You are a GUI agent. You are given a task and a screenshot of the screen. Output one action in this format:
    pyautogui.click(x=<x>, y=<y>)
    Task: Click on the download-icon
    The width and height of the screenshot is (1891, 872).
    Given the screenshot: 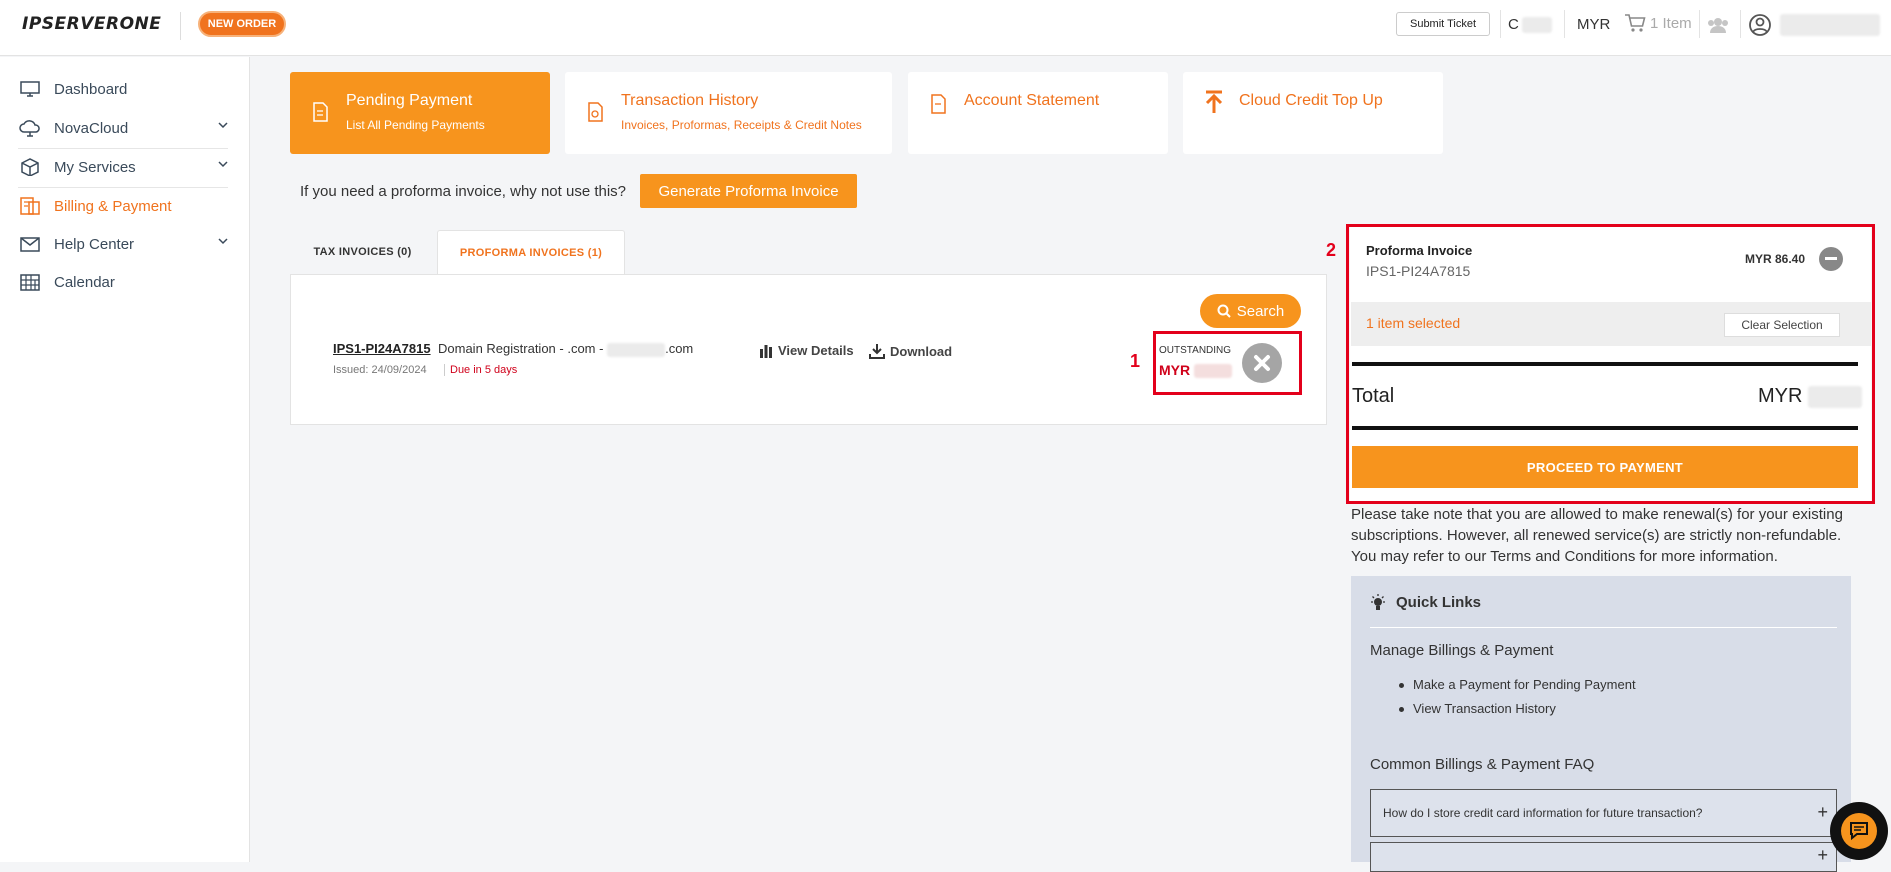 What is the action you would take?
    pyautogui.click(x=877, y=351)
    